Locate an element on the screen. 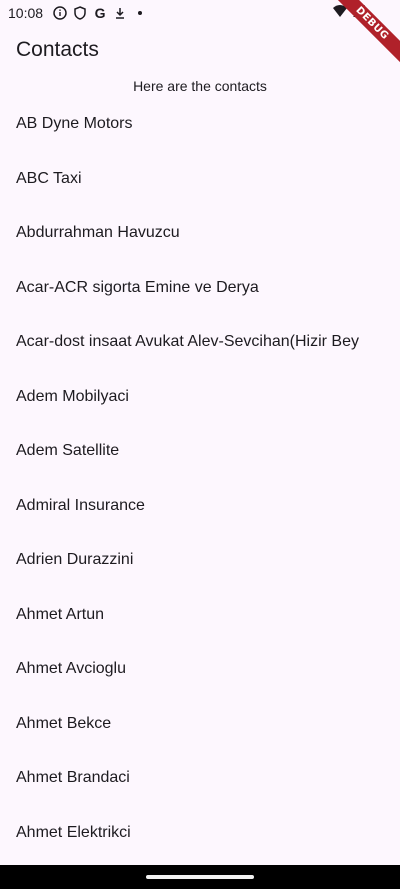 Image resolution: width=400 pixels, height=889 pixels. shield-icon is located at coordinates (80, 13).